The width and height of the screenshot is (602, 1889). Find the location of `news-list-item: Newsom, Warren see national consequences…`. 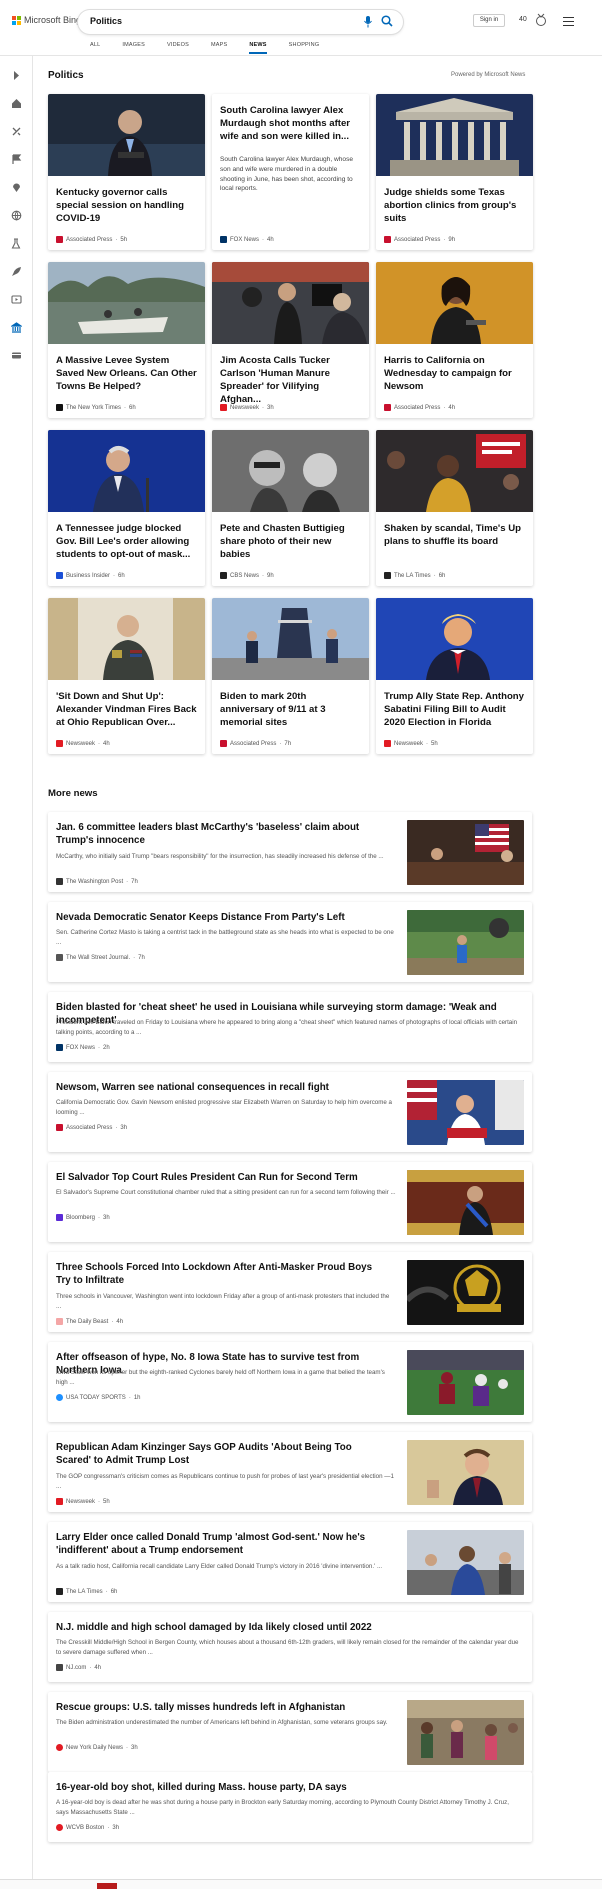

news-list-item: Newsom, Warren see national consequences… is located at coordinates (290, 1112).